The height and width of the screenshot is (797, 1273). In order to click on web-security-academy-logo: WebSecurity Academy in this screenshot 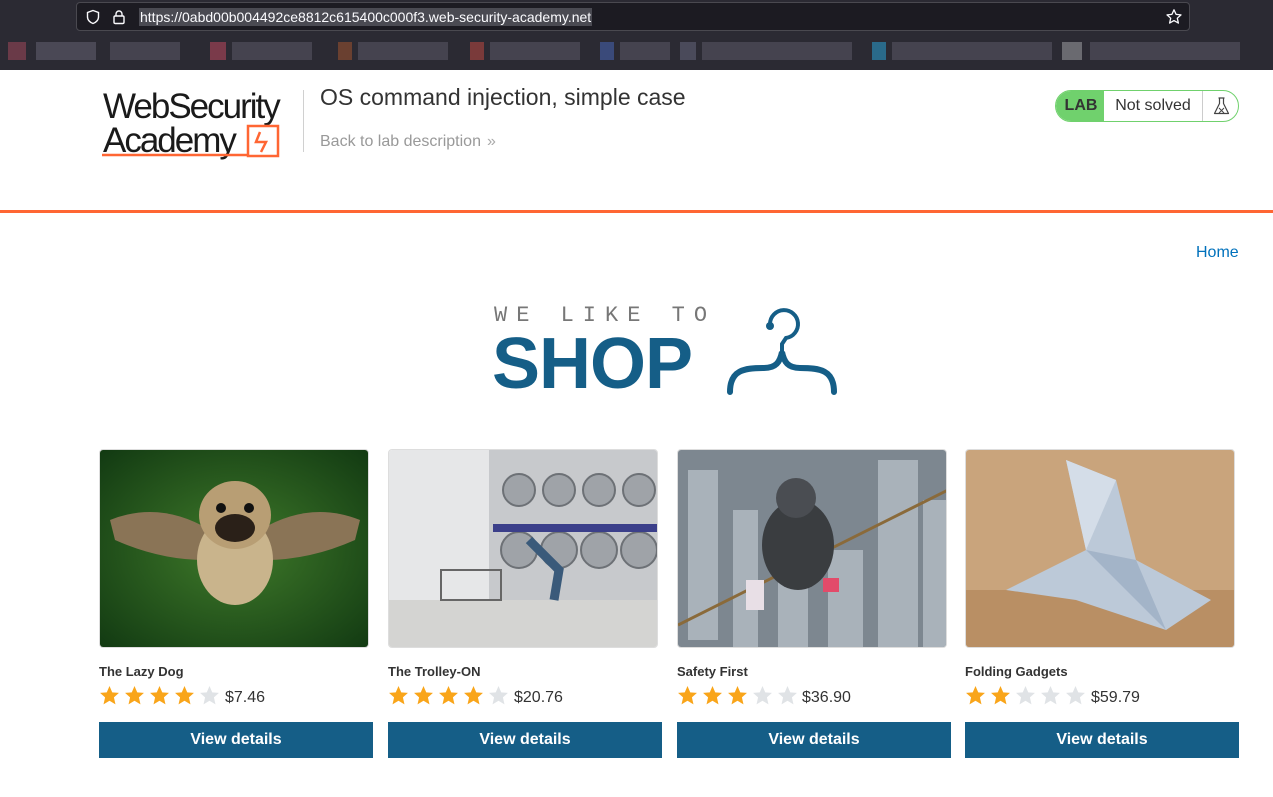, I will do `click(200, 124)`.